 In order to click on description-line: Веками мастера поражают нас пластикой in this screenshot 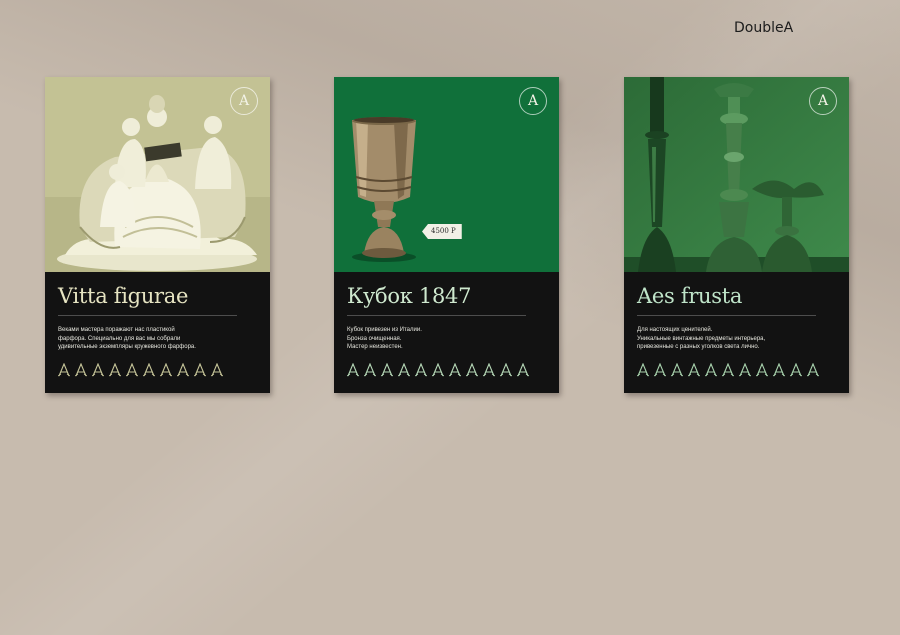, I will do `click(116, 330)`.